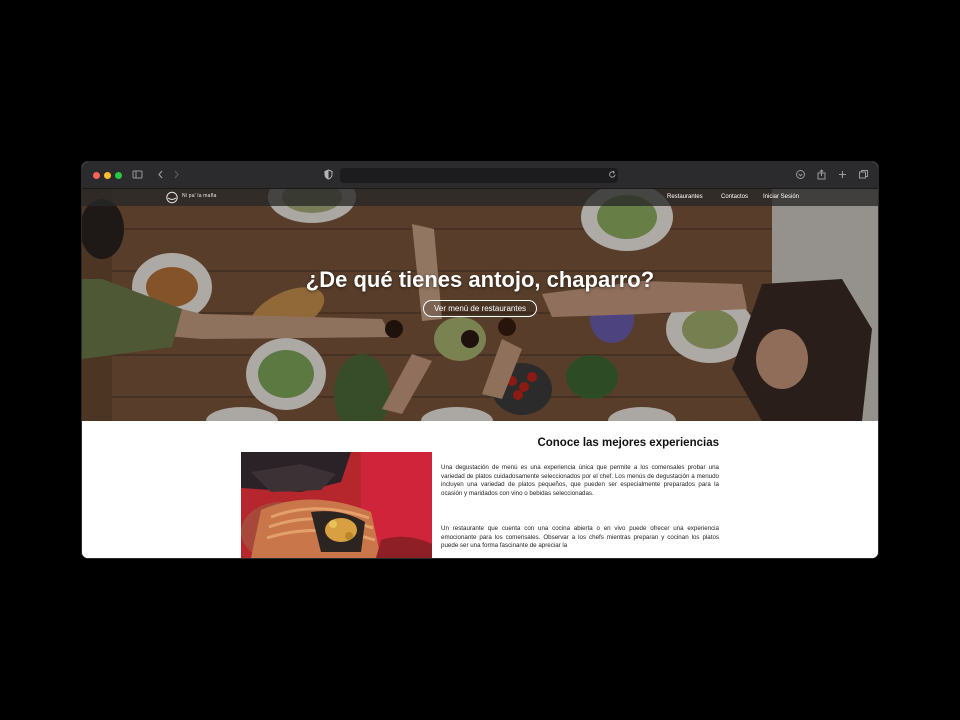  I want to click on sidebar-icon, so click(137, 175).